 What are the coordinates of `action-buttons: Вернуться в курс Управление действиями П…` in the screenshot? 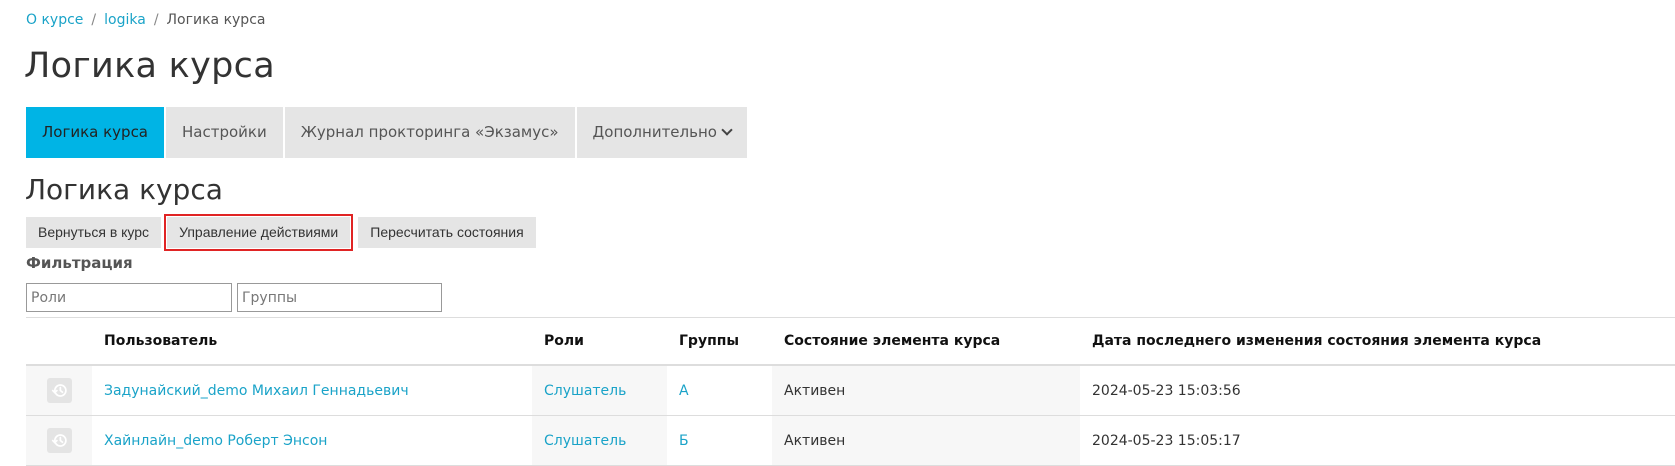 It's located at (284, 232).